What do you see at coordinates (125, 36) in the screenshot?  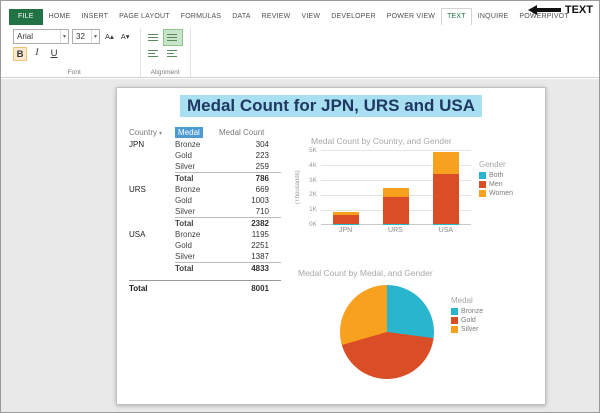 I see `decrease-font-size-button: A▾` at bounding box center [125, 36].